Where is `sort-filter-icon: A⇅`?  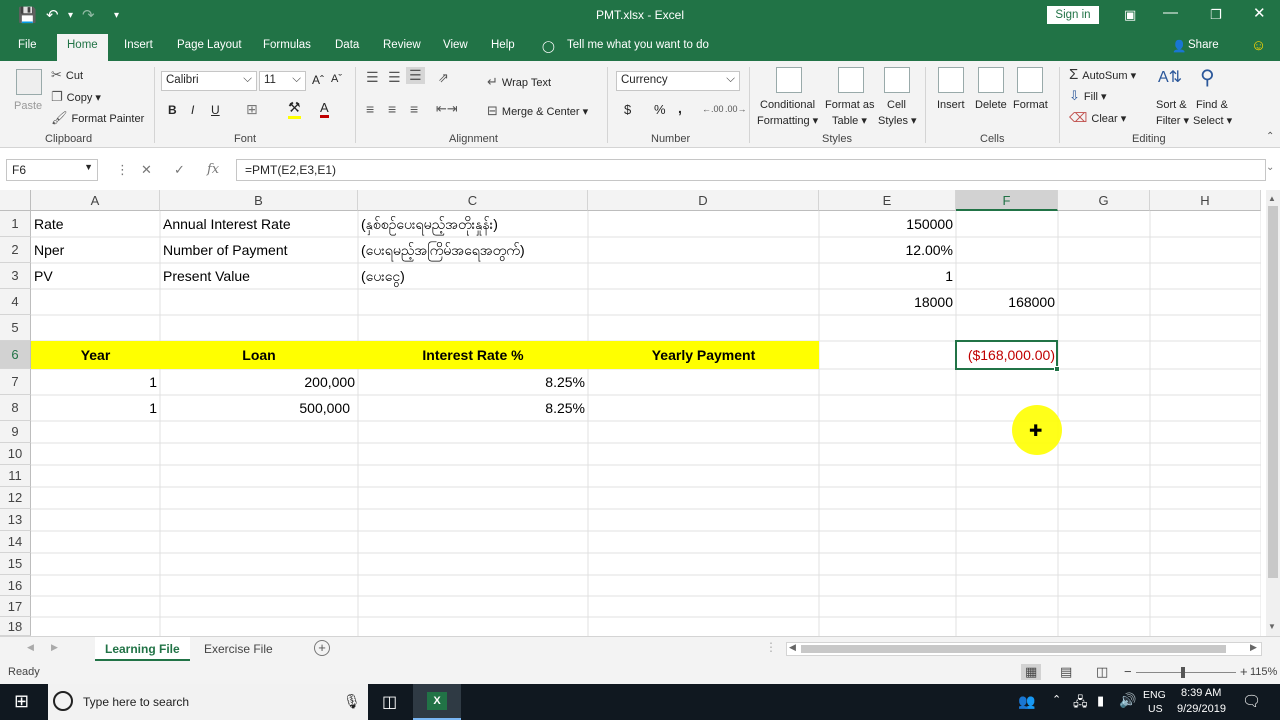 sort-filter-icon: A⇅ is located at coordinates (1170, 77).